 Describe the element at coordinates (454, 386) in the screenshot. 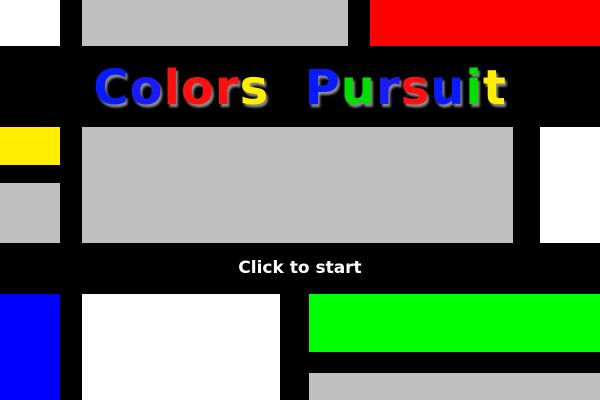

I see `gray-block-bottom-right` at that location.